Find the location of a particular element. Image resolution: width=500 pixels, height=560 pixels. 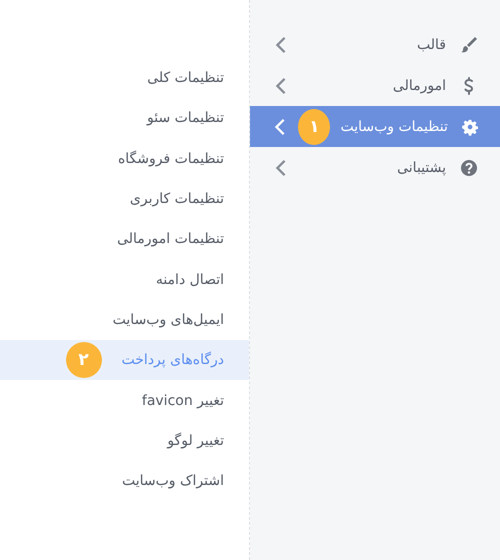

menu-item: قالب is located at coordinates (375, 44).